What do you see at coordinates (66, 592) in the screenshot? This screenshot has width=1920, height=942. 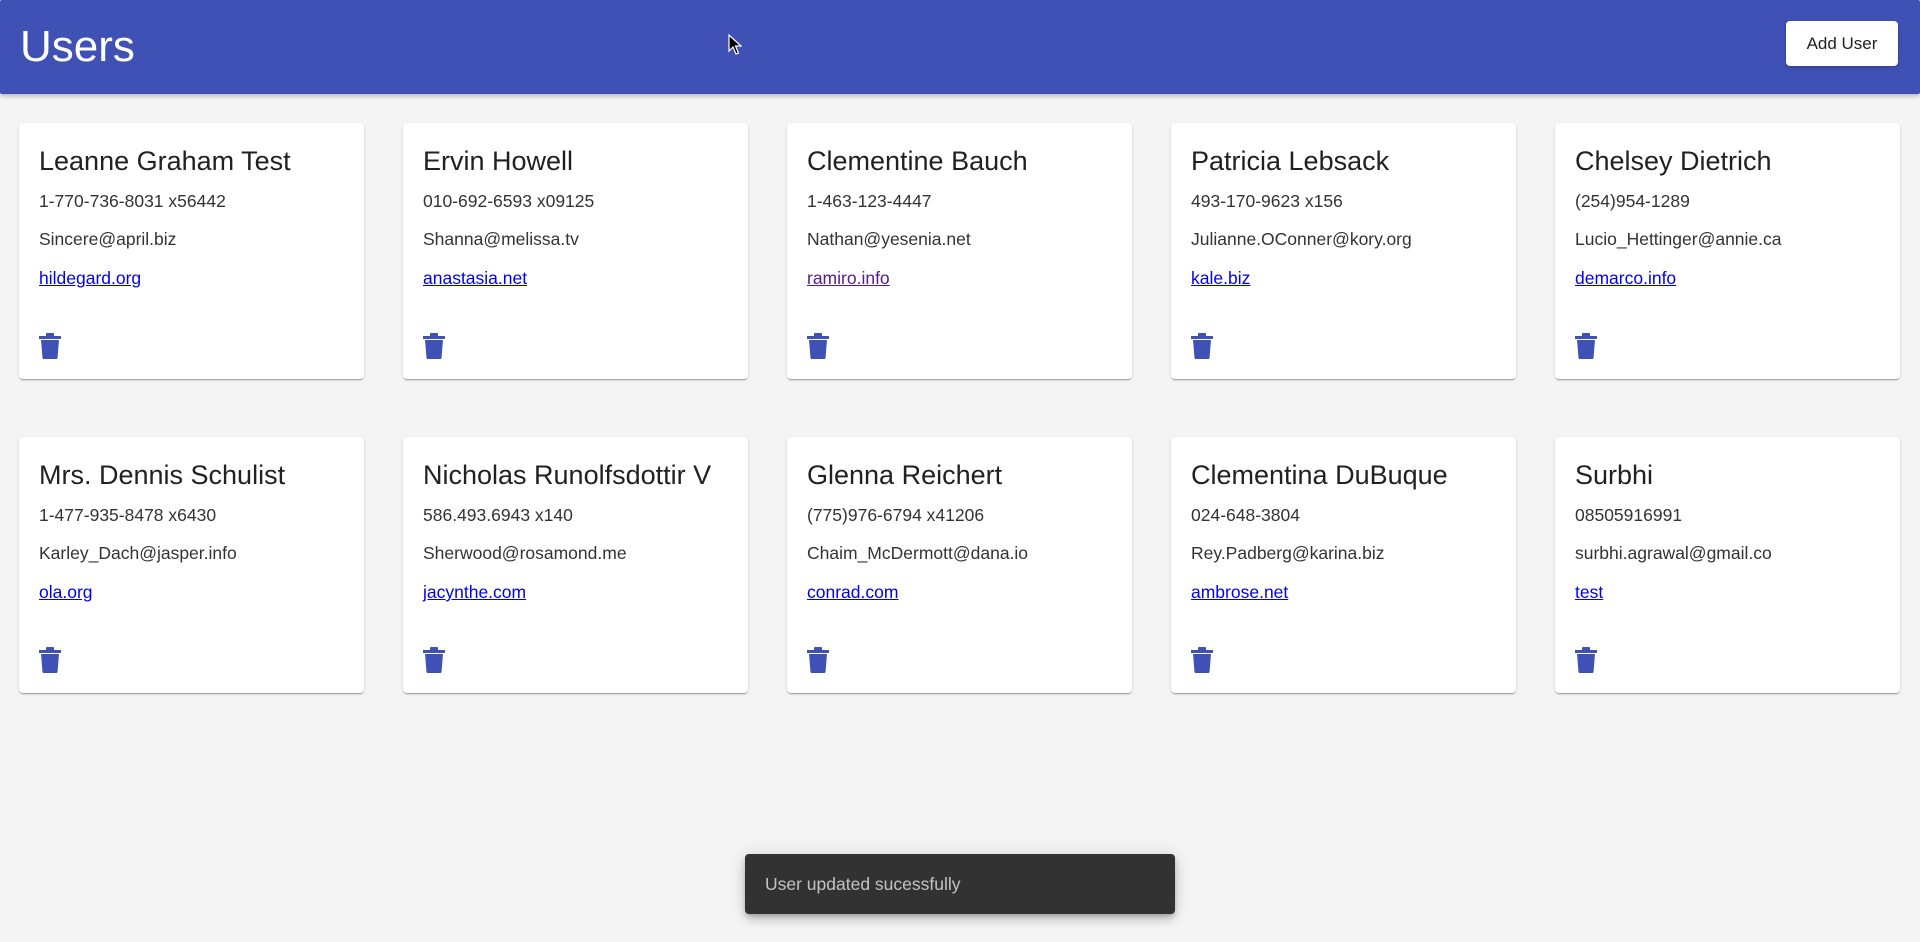 I see `user-website-link: ola.org` at bounding box center [66, 592].